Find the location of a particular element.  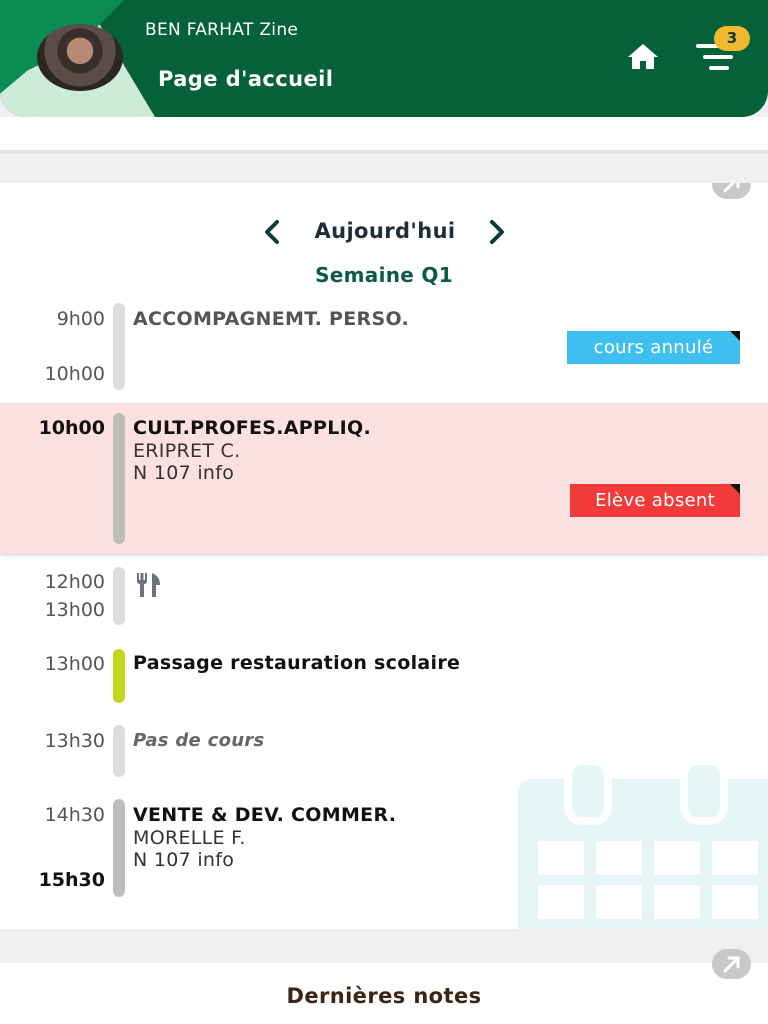

divider is located at coordinates (384, 152).